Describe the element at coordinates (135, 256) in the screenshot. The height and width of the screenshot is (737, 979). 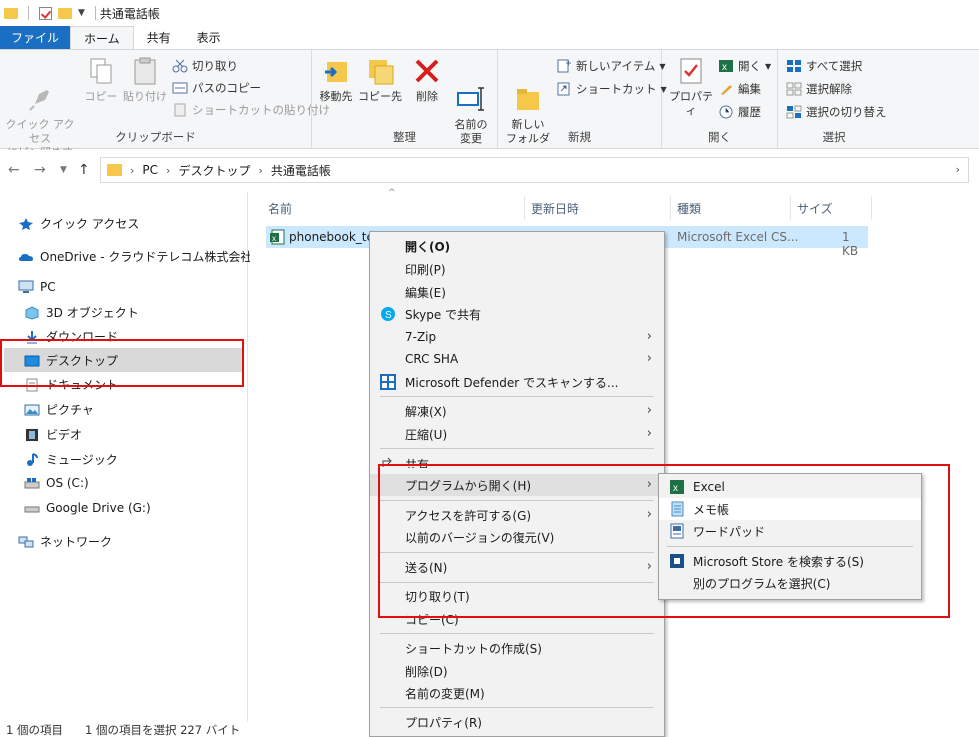
I see `nav-item-onedrive: OneDrive - クラウドテレコム株式会社` at that location.